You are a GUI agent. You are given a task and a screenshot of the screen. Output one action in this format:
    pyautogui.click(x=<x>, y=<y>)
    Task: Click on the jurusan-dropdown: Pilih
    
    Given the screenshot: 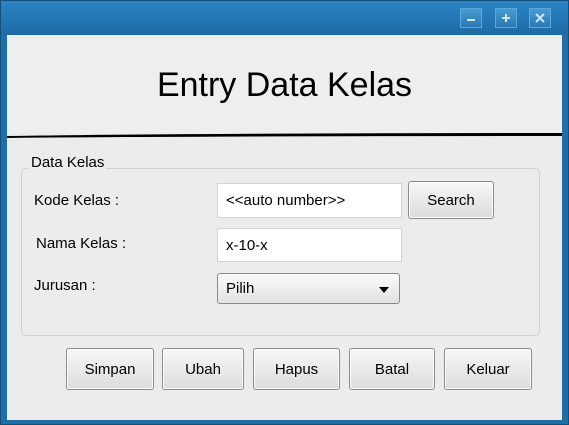 What is the action you would take?
    pyautogui.click(x=308, y=288)
    